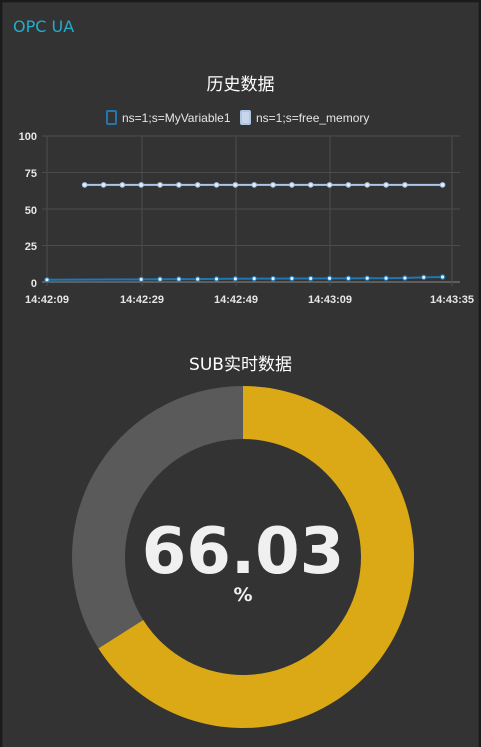  What do you see at coordinates (236, 300) in the screenshot?
I see `x-tick-label: 14:42:49` at bounding box center [236, 300].